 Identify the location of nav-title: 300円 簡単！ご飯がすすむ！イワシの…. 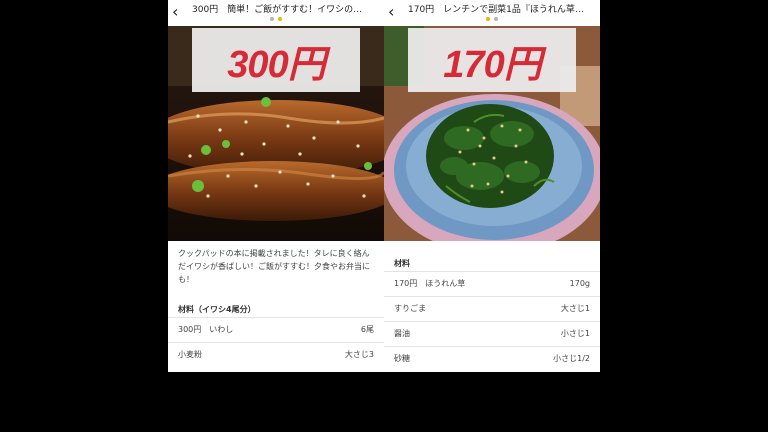
(277, 10).